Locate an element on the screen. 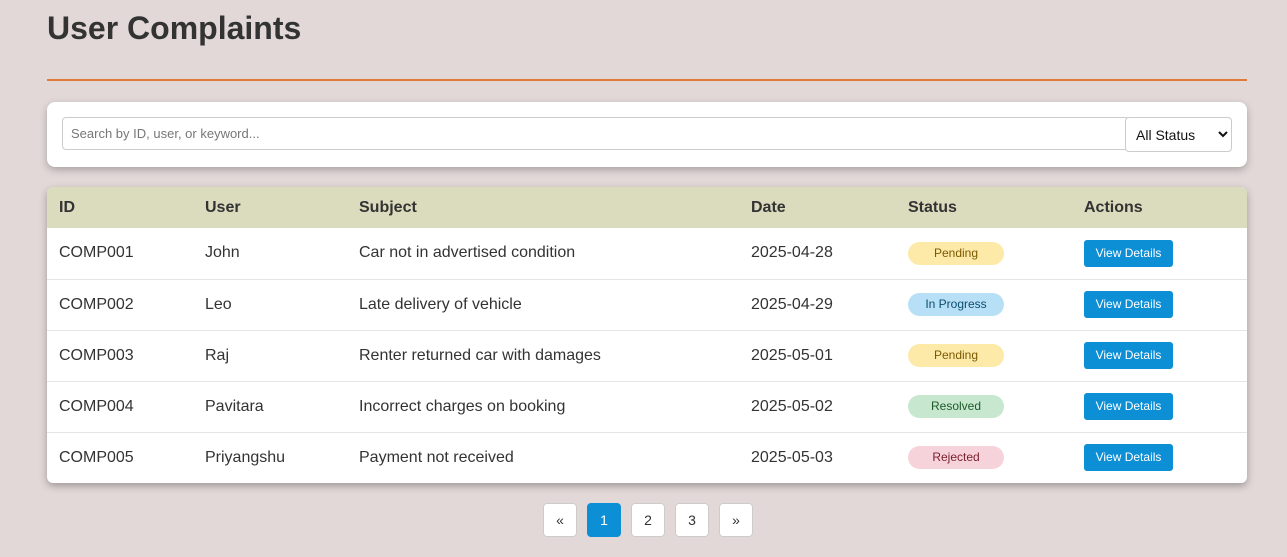 This screenshot has height=557, width=1287. cell-id: COMP002 is located at coordinates (96, 304).